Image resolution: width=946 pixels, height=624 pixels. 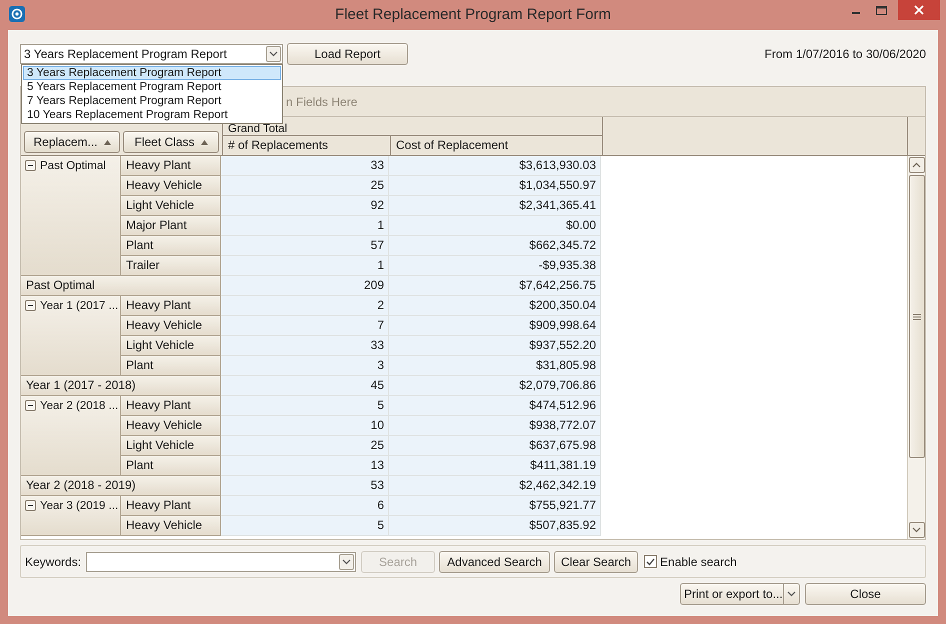 What do you see at coordinates (495, 446) in the screenshot?
I see `table-cell: $637,675.98` at bounding box center [495, 446].